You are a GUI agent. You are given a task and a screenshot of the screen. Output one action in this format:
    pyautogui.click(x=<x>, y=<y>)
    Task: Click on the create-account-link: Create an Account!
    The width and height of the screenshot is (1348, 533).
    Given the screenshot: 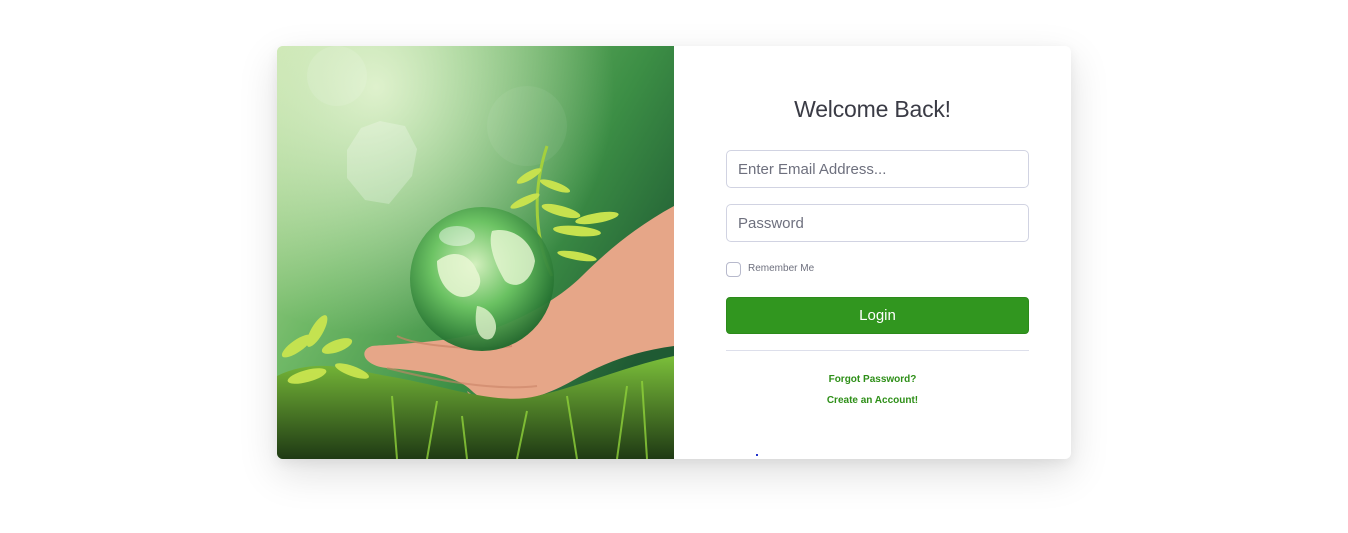 What is the action you would take?
    pyautogui.click(x=872, y=400)
    